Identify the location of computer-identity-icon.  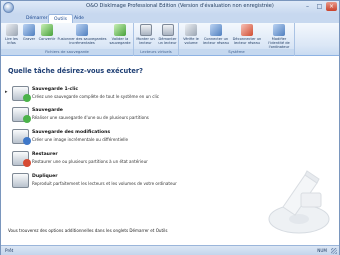
(279, 30).